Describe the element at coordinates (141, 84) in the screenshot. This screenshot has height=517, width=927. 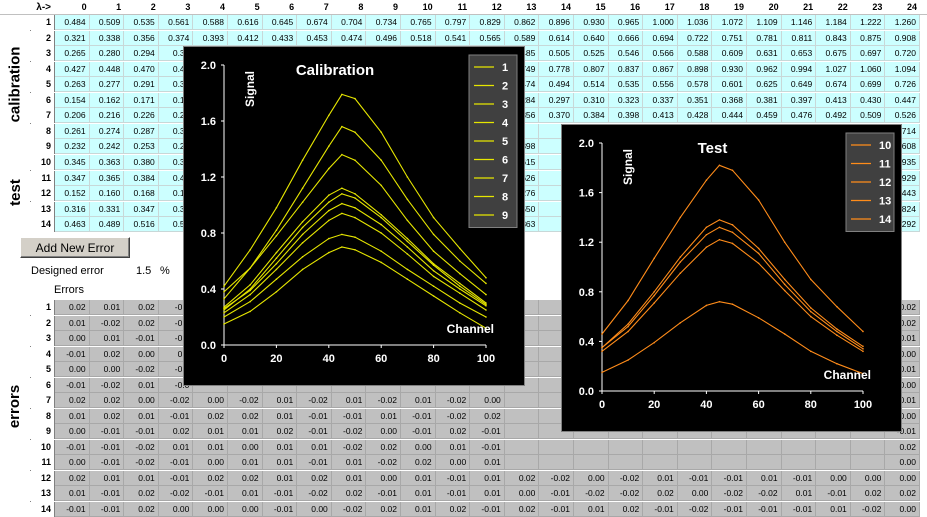
I see `cell: 0.291` at that location.